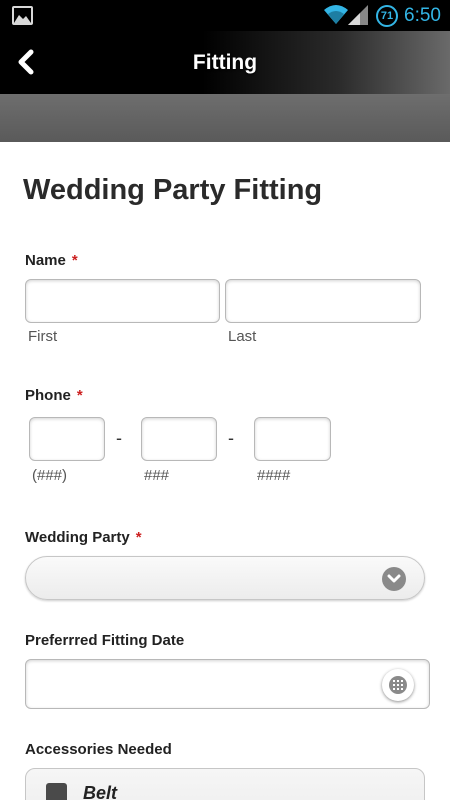 The height and width of the screenshot is (800, 450). I want to click on wedding-party-label: Wedding Party *, so click(83, 537).